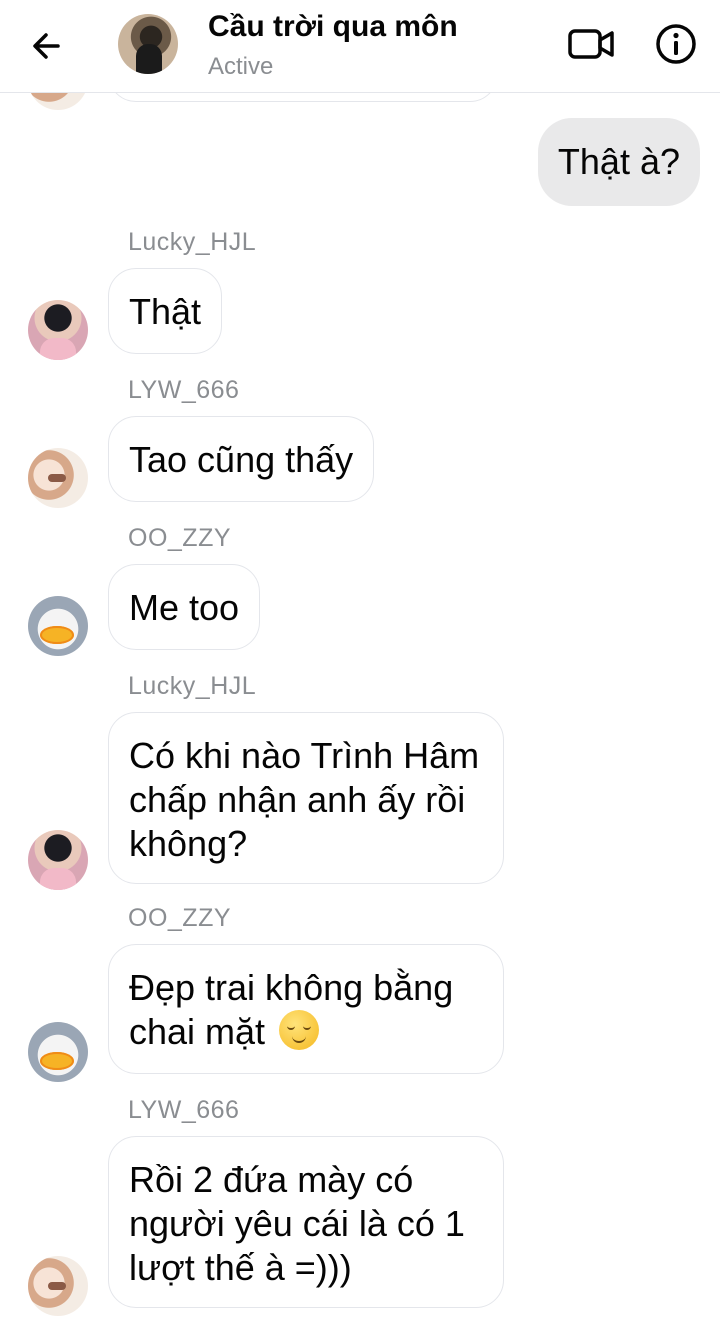  What do you see at coordinates (271, 1179) in the screenshot?
I see `message-text-line: Rồi 2 đứa mày có` at bounding box center [271, 1179].